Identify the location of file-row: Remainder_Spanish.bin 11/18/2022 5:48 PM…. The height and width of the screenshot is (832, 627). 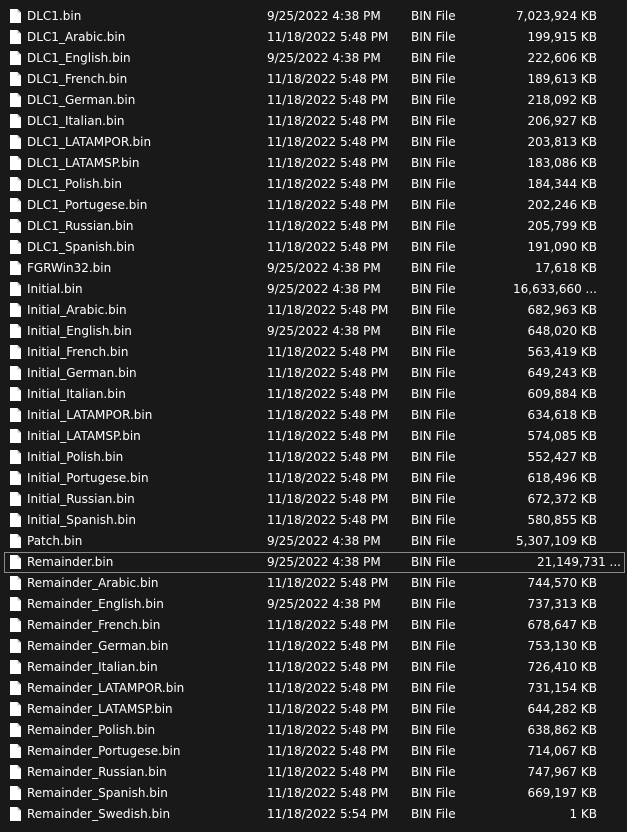
(313, 793).